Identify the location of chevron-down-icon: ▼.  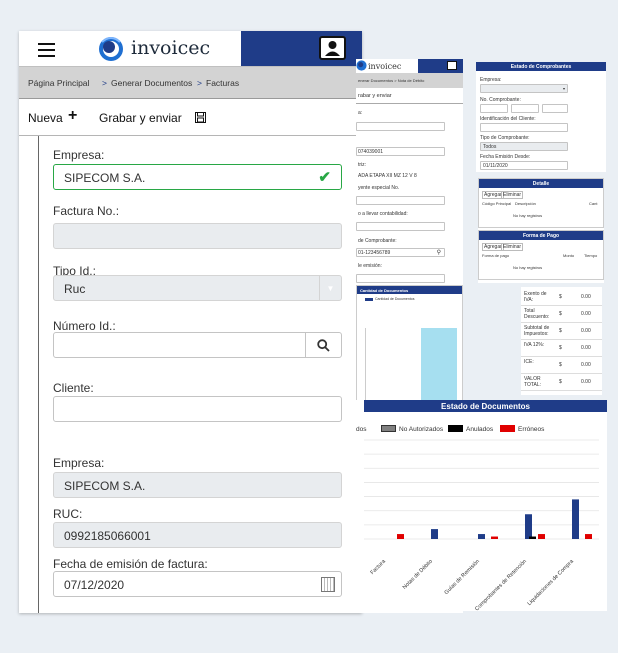
(330, 288).